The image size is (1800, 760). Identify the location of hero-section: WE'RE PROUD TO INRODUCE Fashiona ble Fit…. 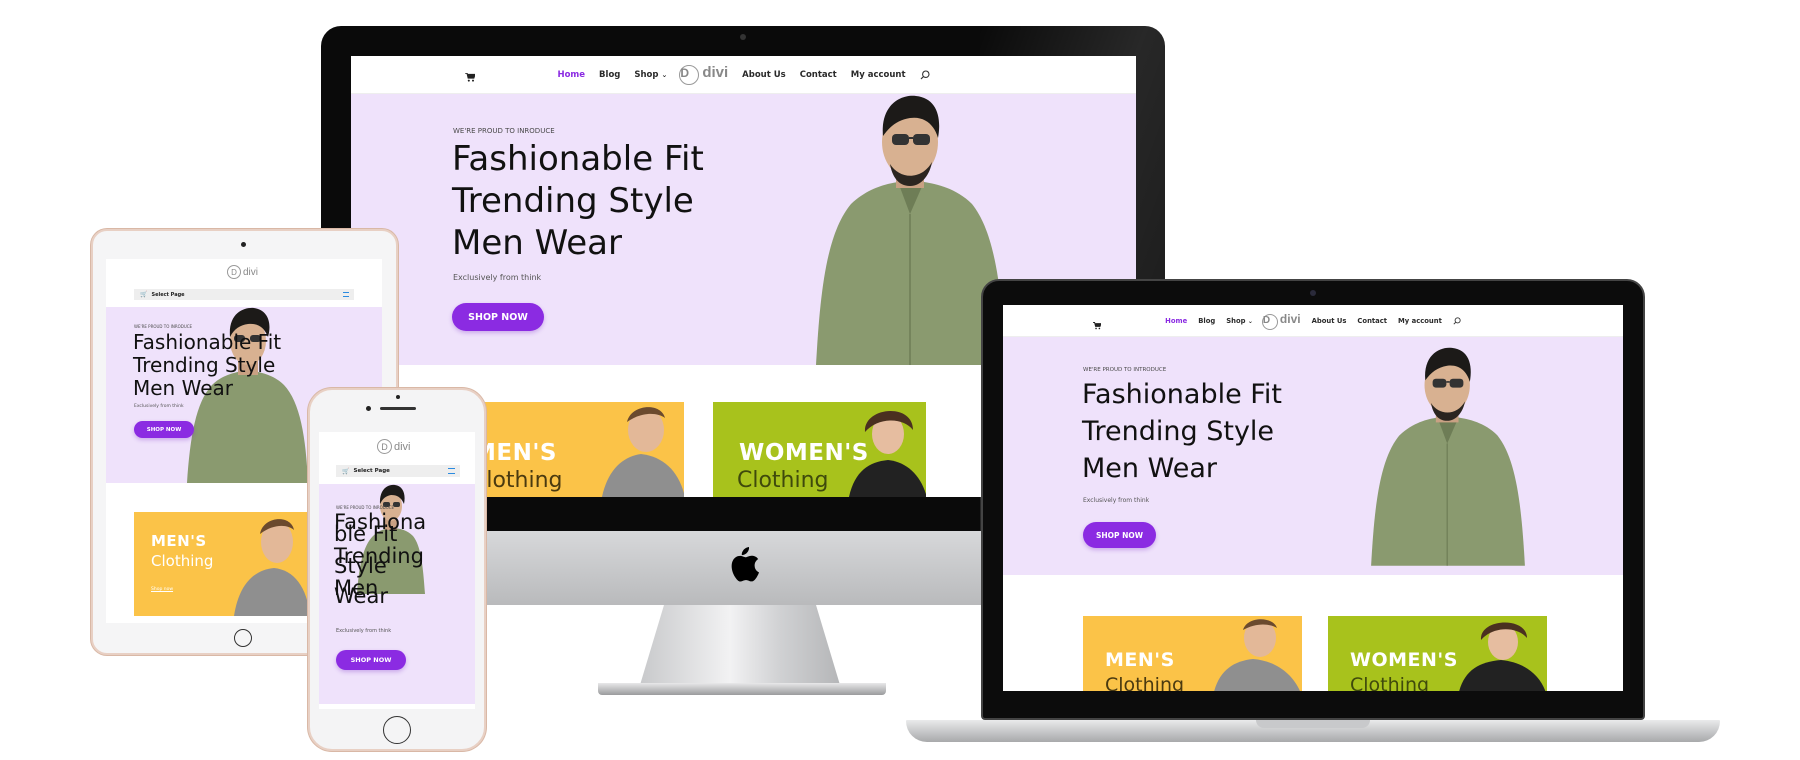
(397, 594).